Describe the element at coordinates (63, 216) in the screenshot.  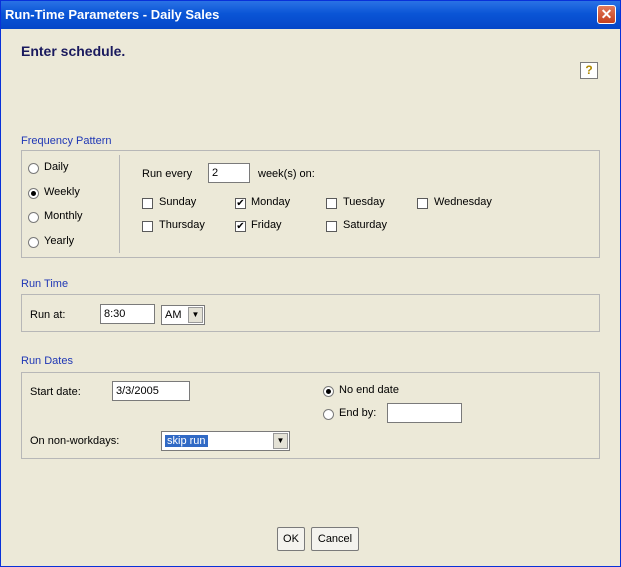
I see `radio-monthly-label: Monthly` at that location.